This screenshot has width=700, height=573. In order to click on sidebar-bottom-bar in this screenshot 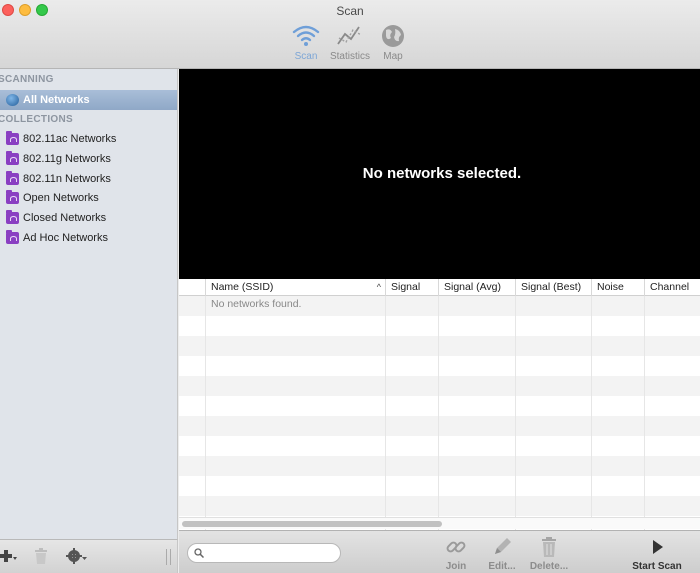, I will do `click(89, 556)`.